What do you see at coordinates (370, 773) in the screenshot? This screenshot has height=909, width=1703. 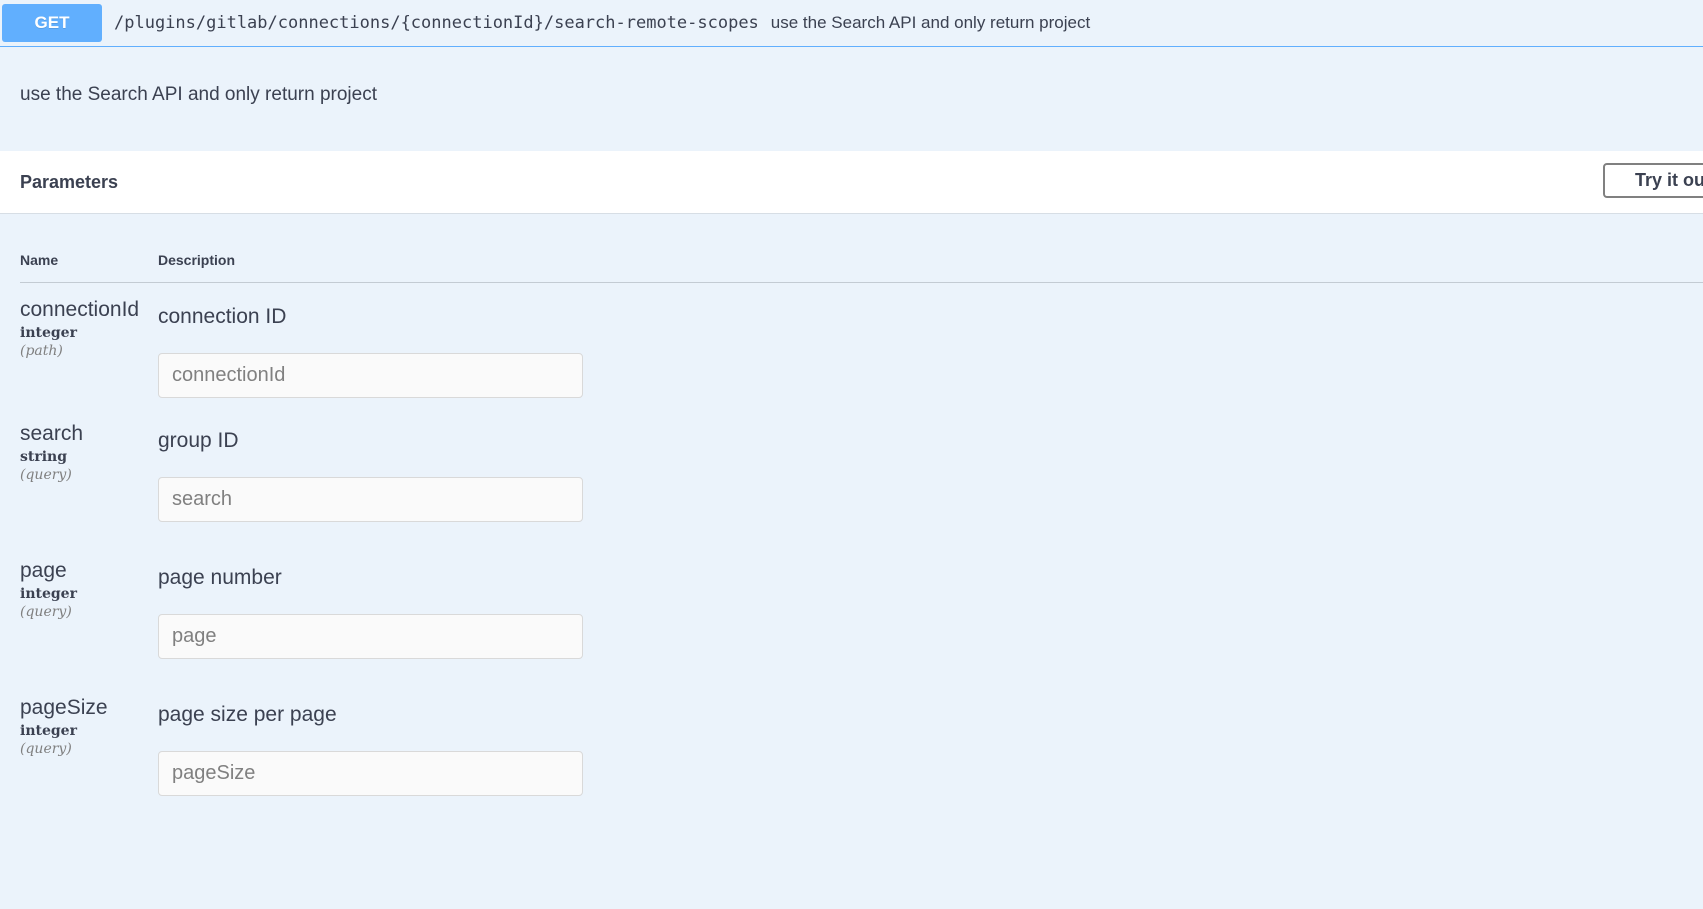 I see `pagesize-input` at bounding box center [370, 773].